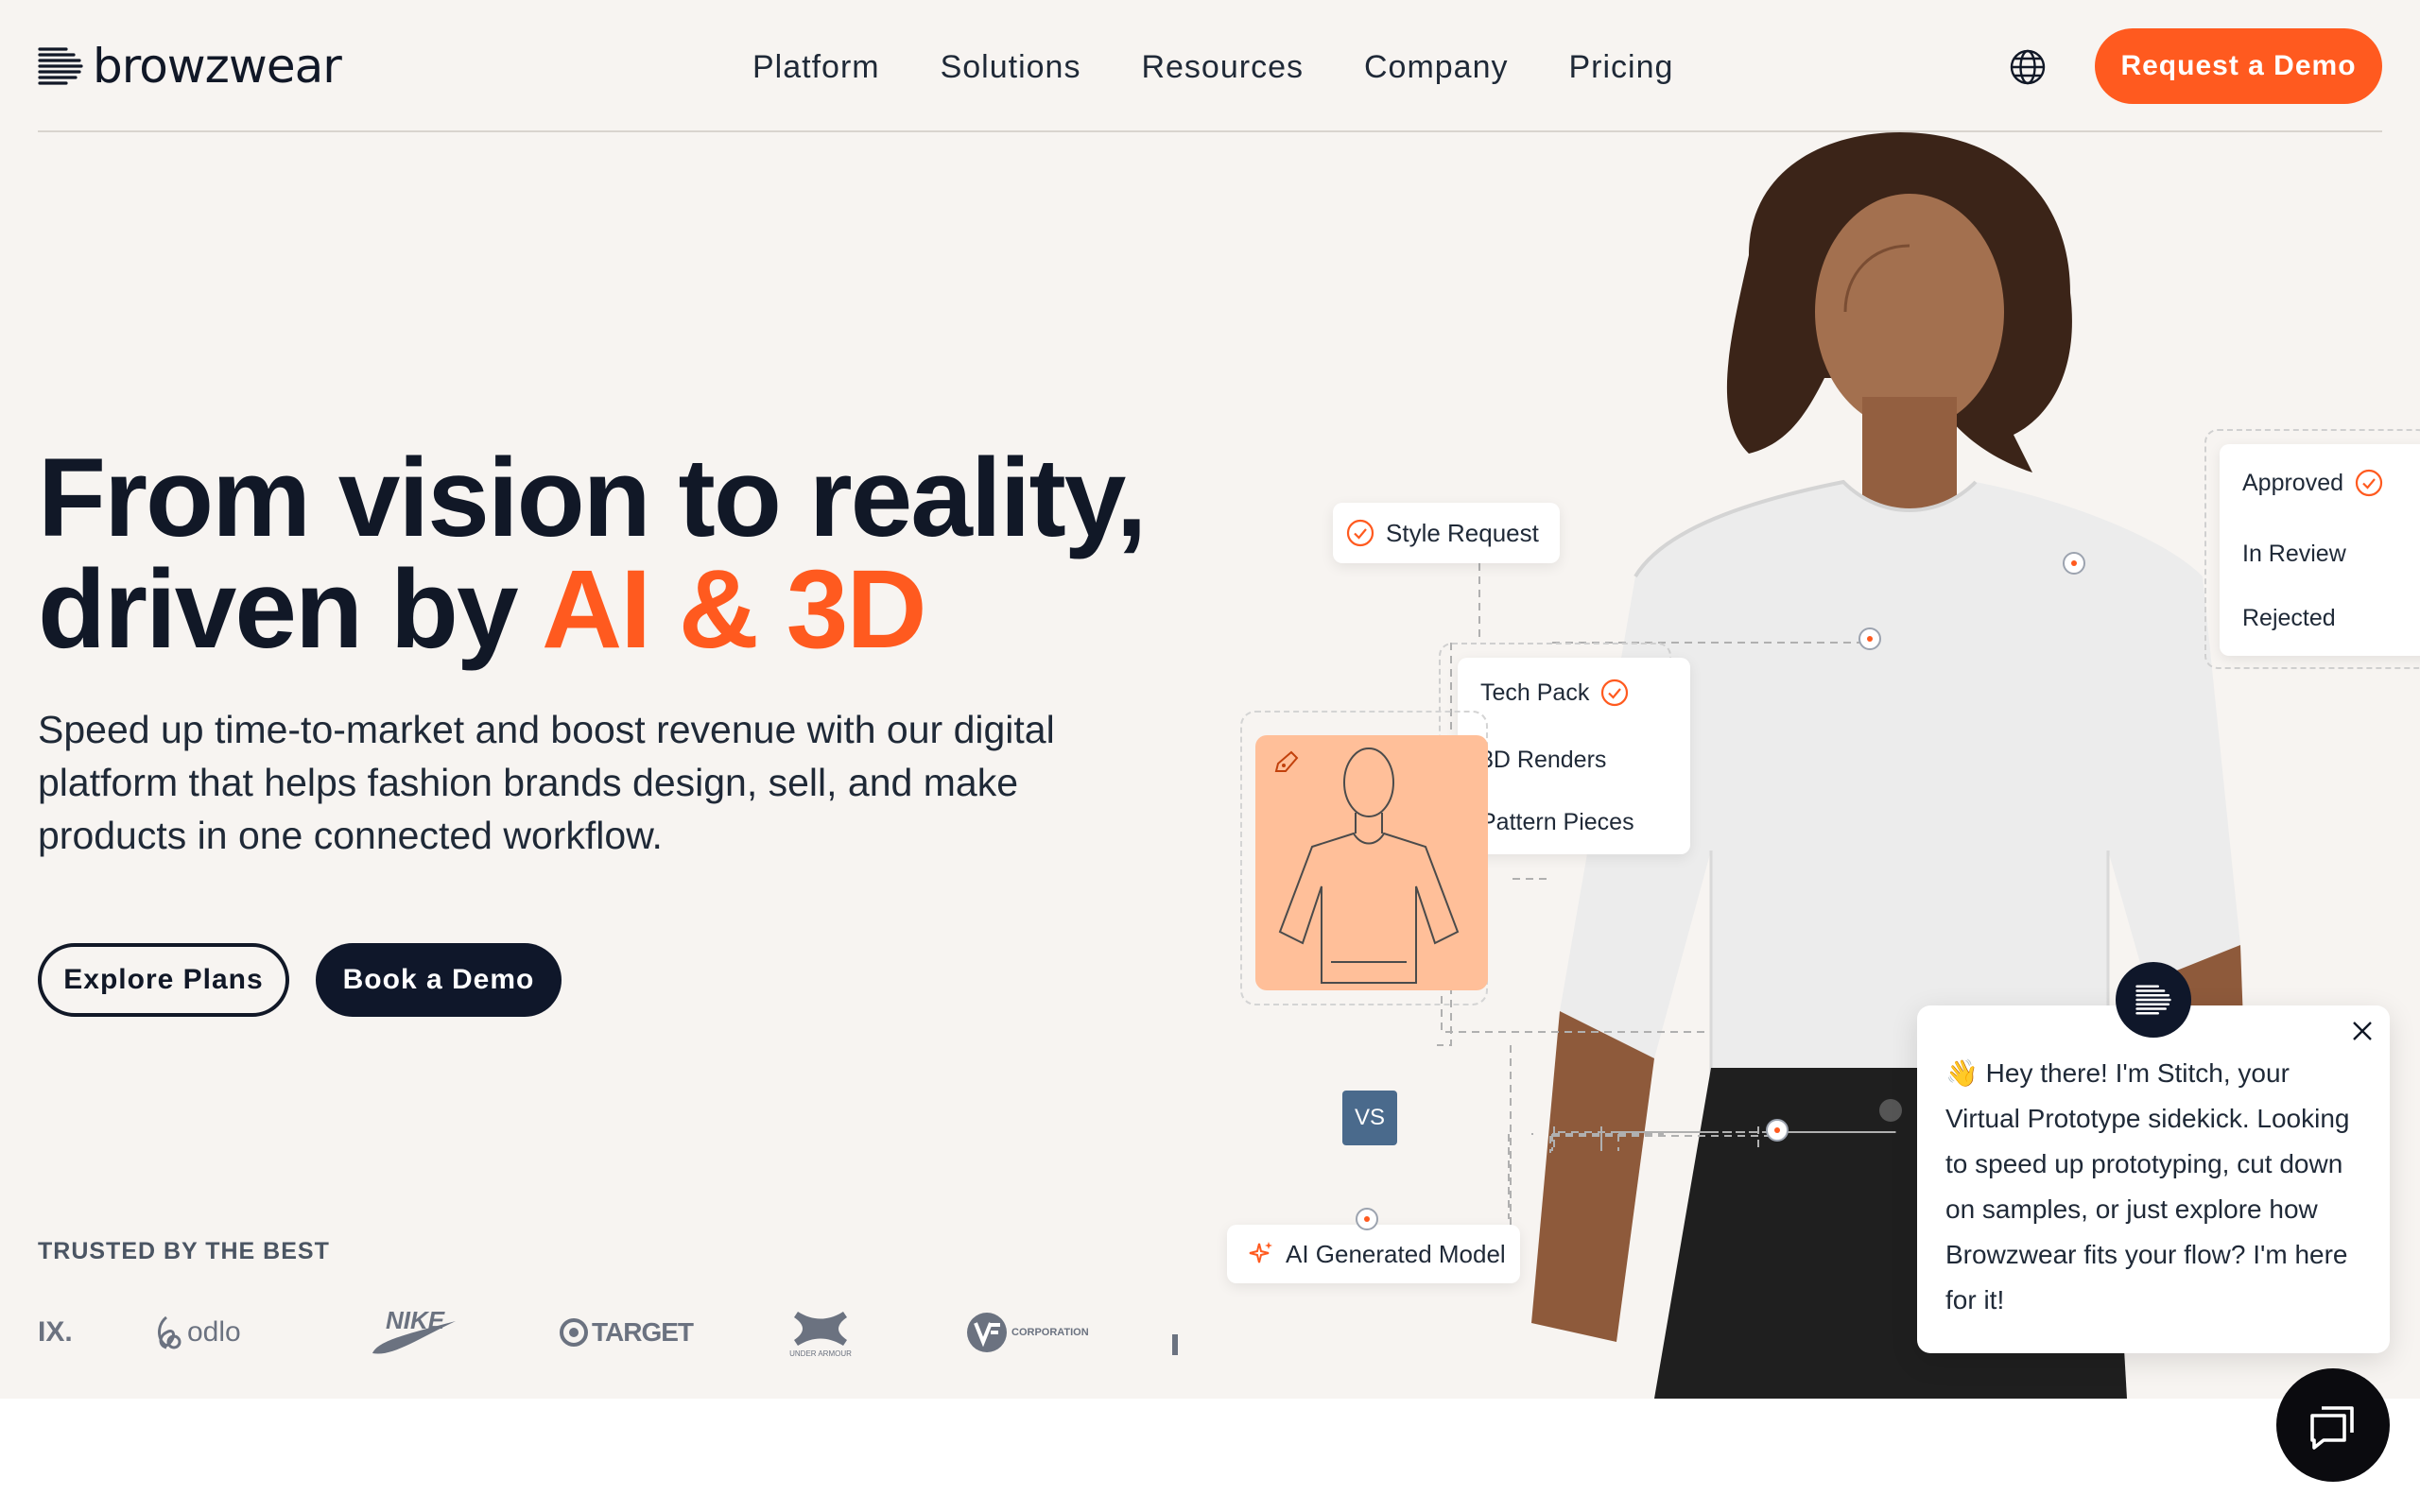 This screenshot has width=2420, height=1512. Describe the element at coordinates (1544, 760) in the screenshot. I see `renders-3d-label: 3D Renders` at that location.